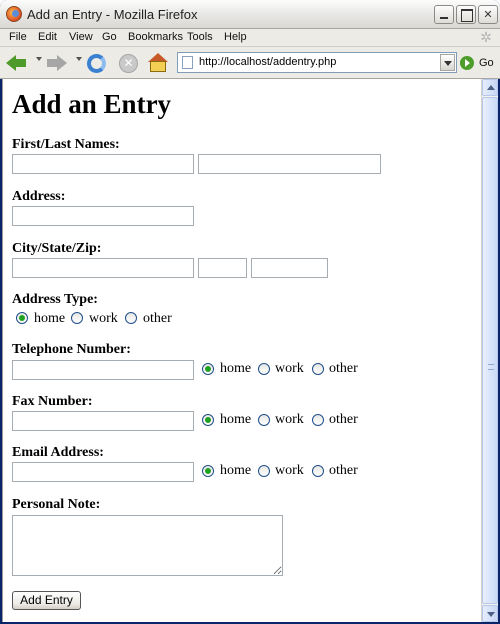  What do you see at coordinates (236, 419) in the screenshot?
I see `fax-home-label: home` at bounding box center [236, 419].